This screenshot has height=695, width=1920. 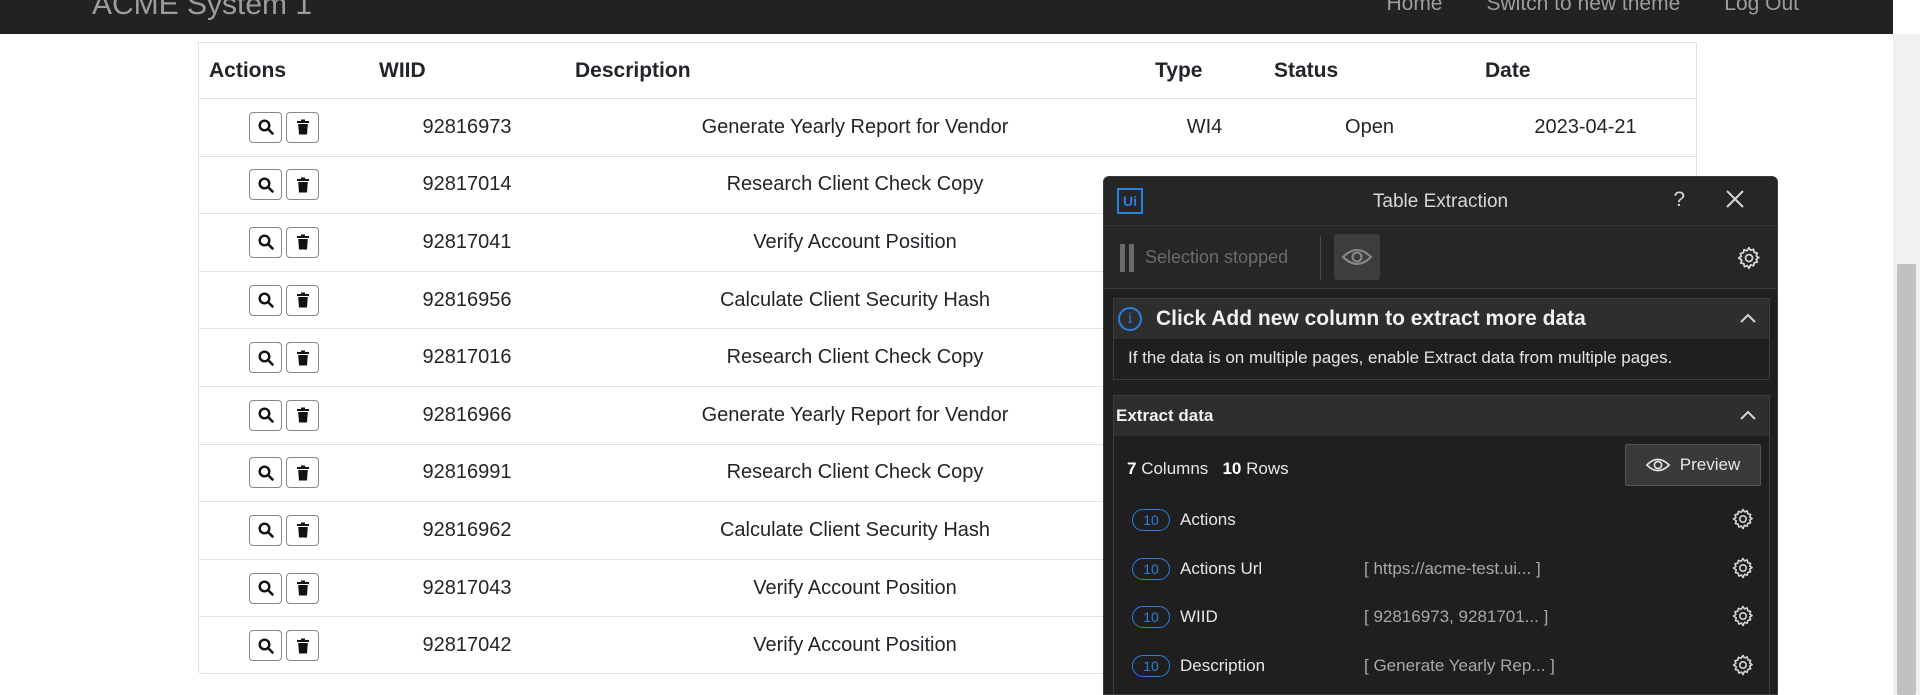 I want to click on date-cell: 2023-04-21, so click(x=1585, y=127).